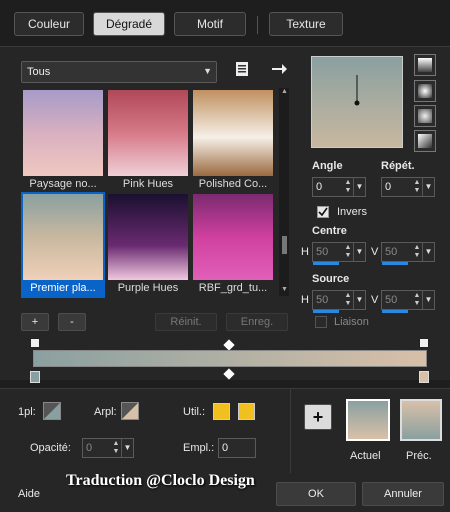  What do you see at coordinates (421, 420) in the screenshot?
I see `previous-swatch` at bounding box center [421, 420].